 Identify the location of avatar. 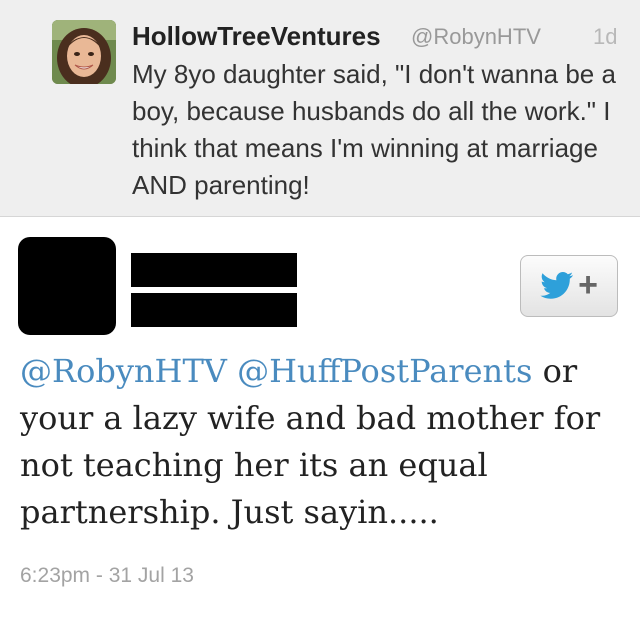
(84, 52).